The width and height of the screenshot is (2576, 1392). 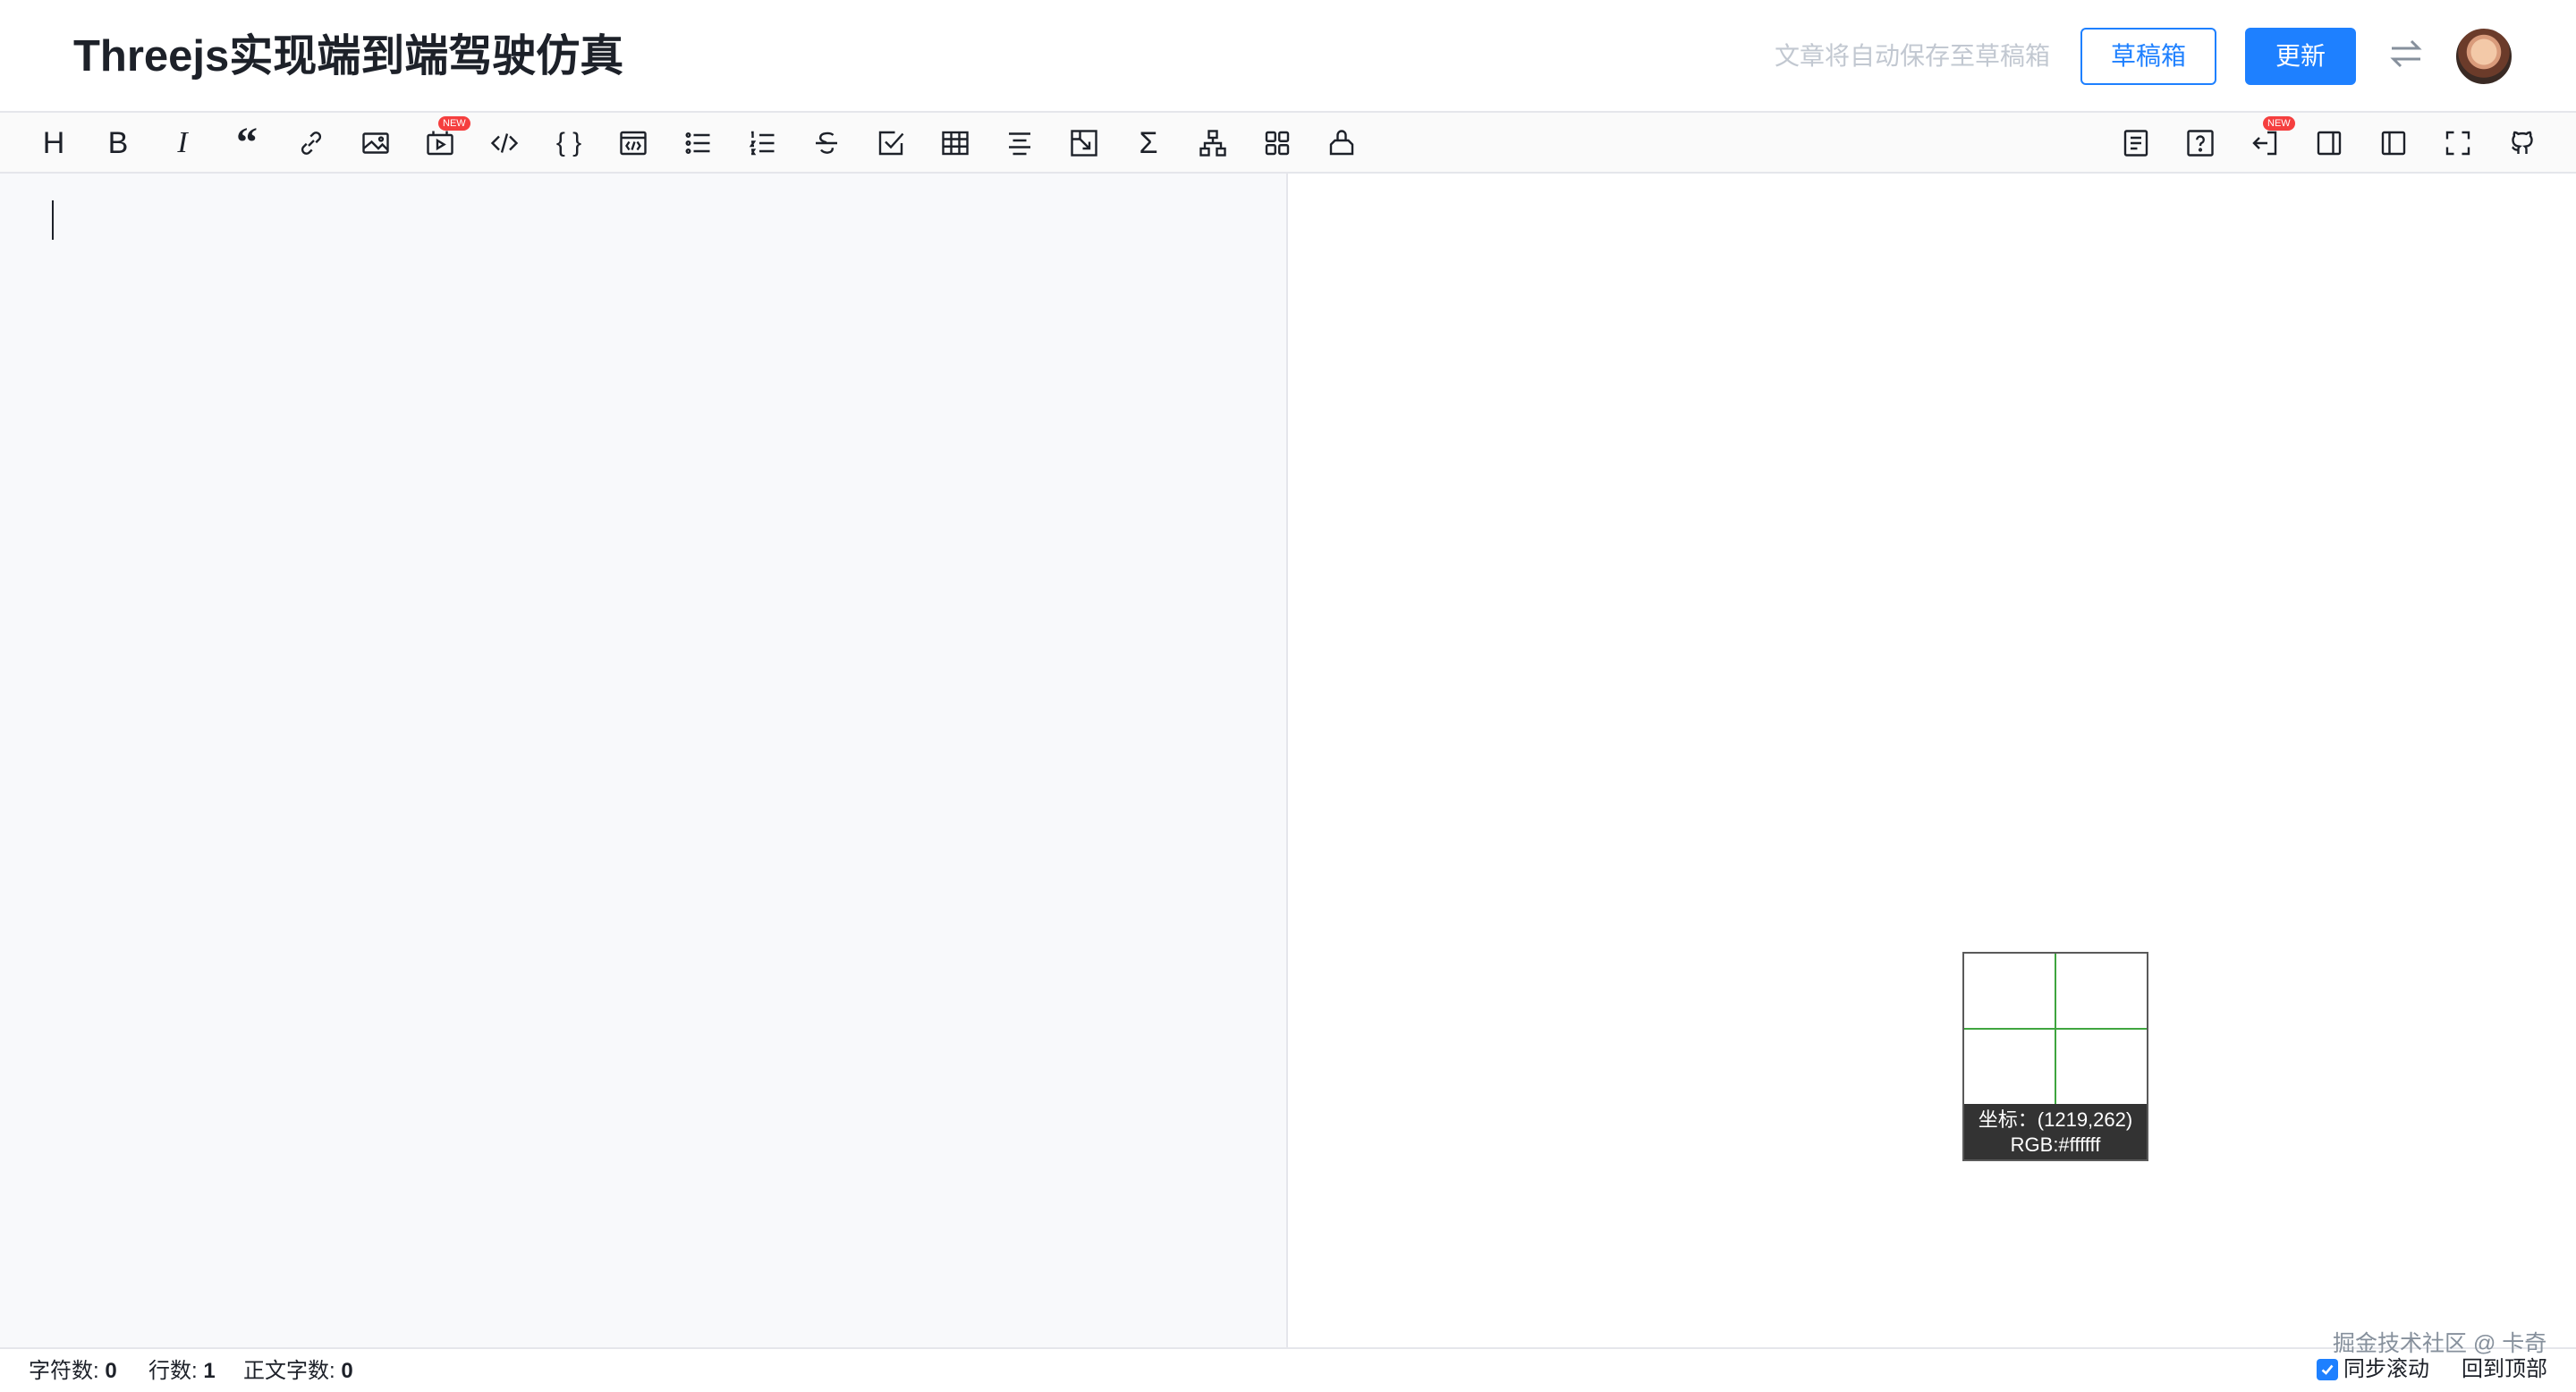 I want to click on braces-glyph: { }, so click(x=568, y=142).